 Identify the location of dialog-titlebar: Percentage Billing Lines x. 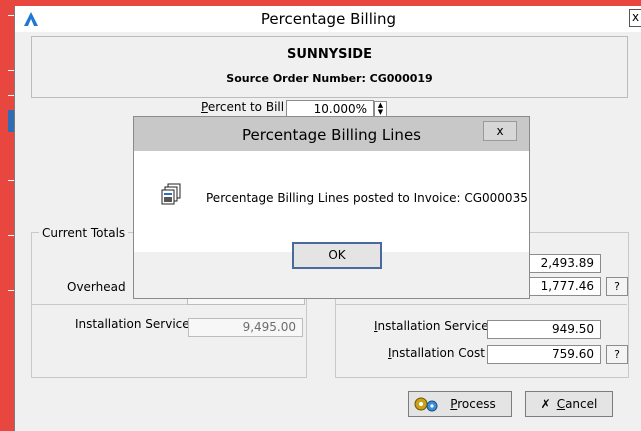
(331, 134).